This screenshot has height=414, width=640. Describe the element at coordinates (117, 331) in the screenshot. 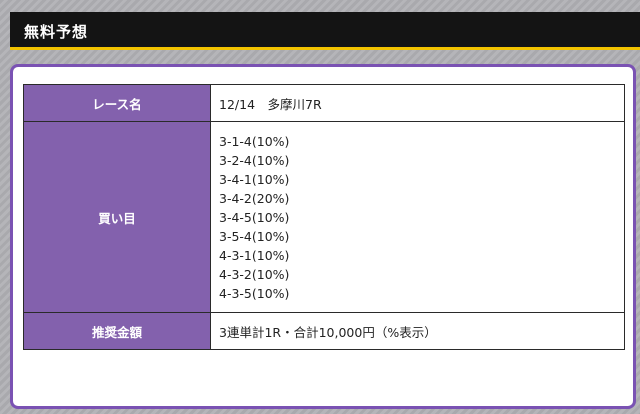

I see `amount-label: 推奨金額` at that location.